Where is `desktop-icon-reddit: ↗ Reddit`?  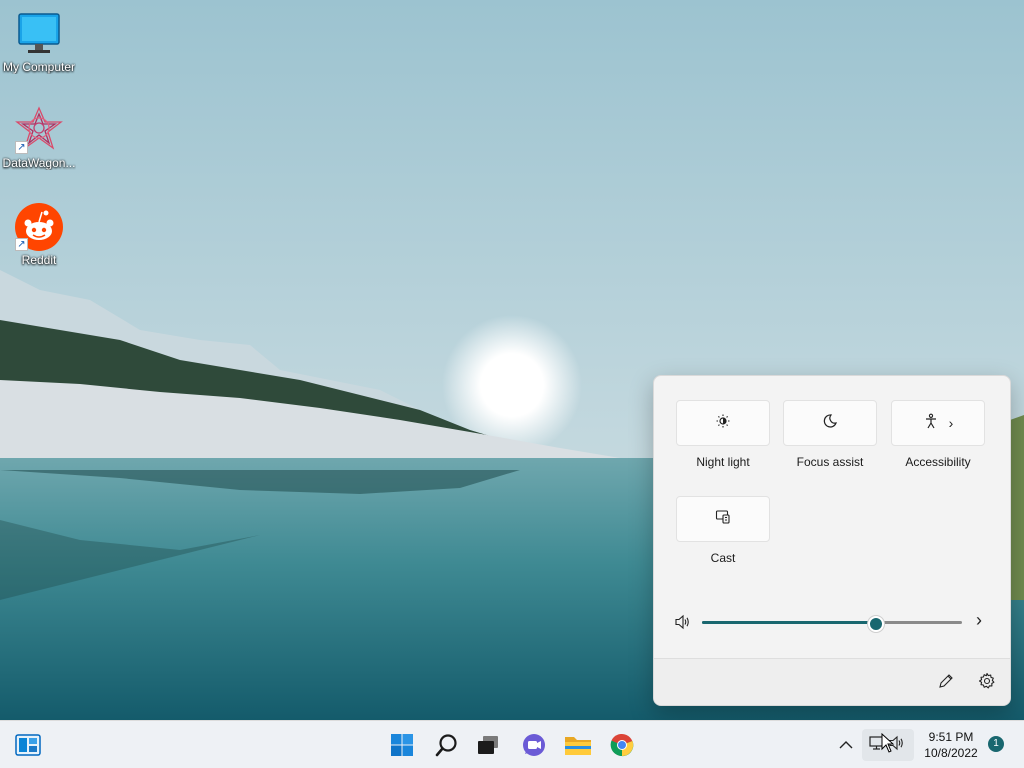 desktop-icon-reddit: ↗ Reddit is located at coordinates (39, 235).